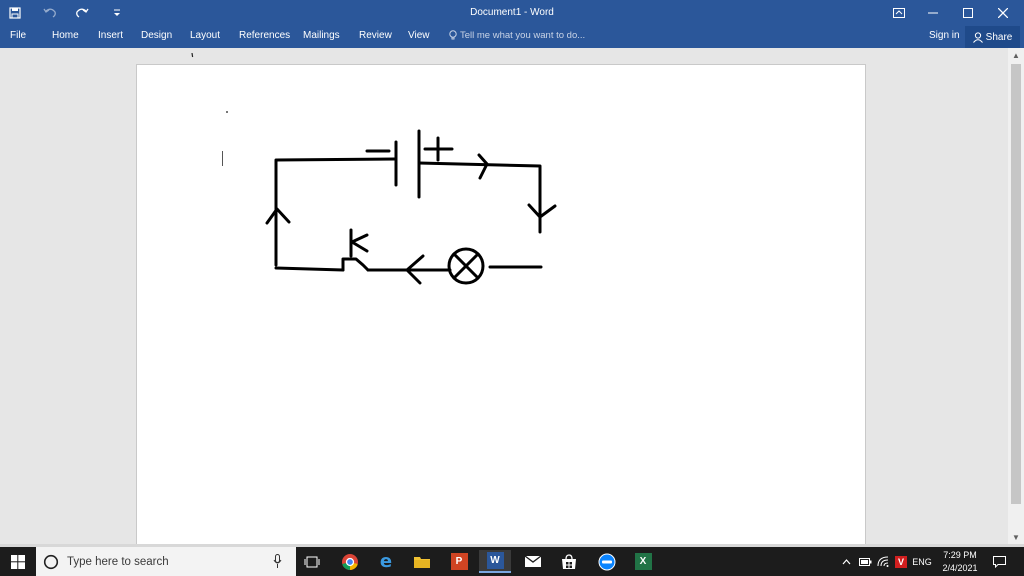 The width and height of the screenshot is (1024, 576). Describe the element at coordinates (999, 561) in the screenshot. I see `notification-icon` at that location.